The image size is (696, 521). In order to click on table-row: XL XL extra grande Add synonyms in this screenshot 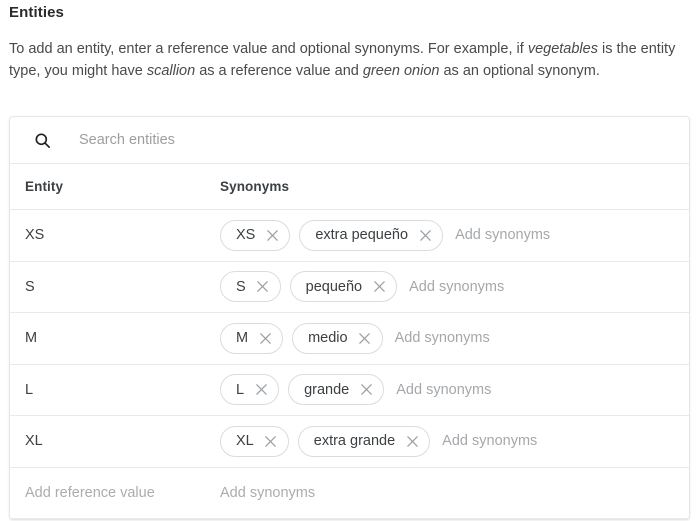, I will do `click(349, 442)`.